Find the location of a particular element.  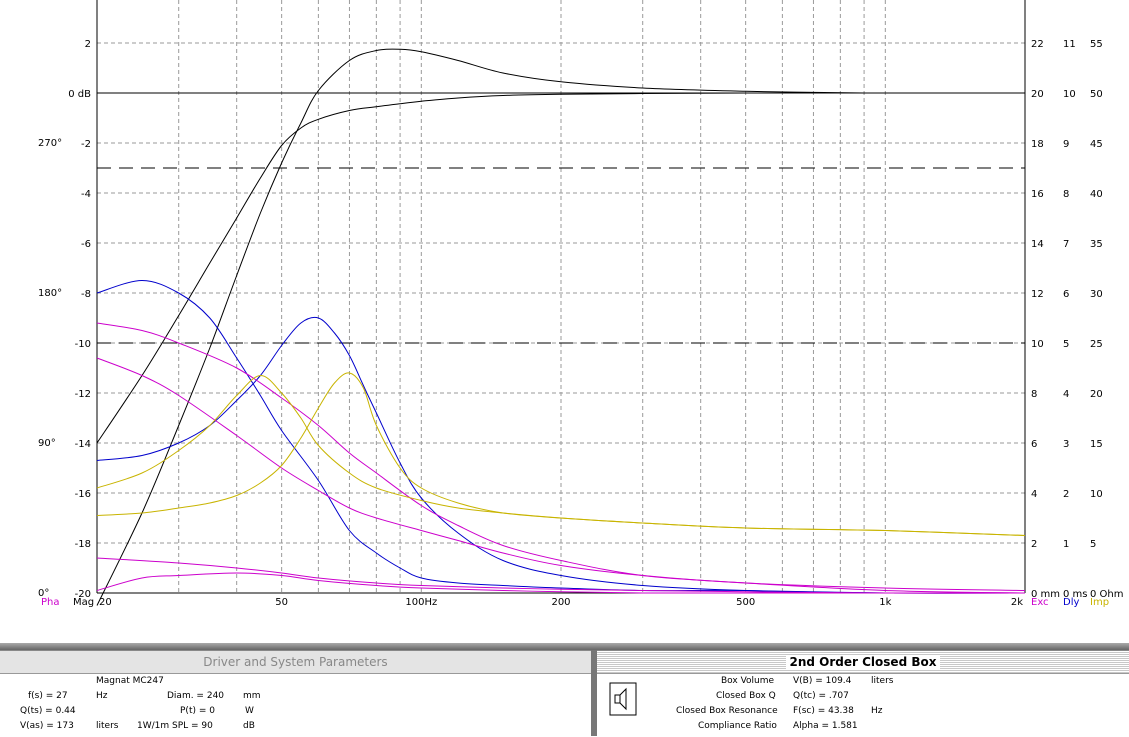

spl-value: 1W/1m SPL = 90 is located at coordinates (175, 726).